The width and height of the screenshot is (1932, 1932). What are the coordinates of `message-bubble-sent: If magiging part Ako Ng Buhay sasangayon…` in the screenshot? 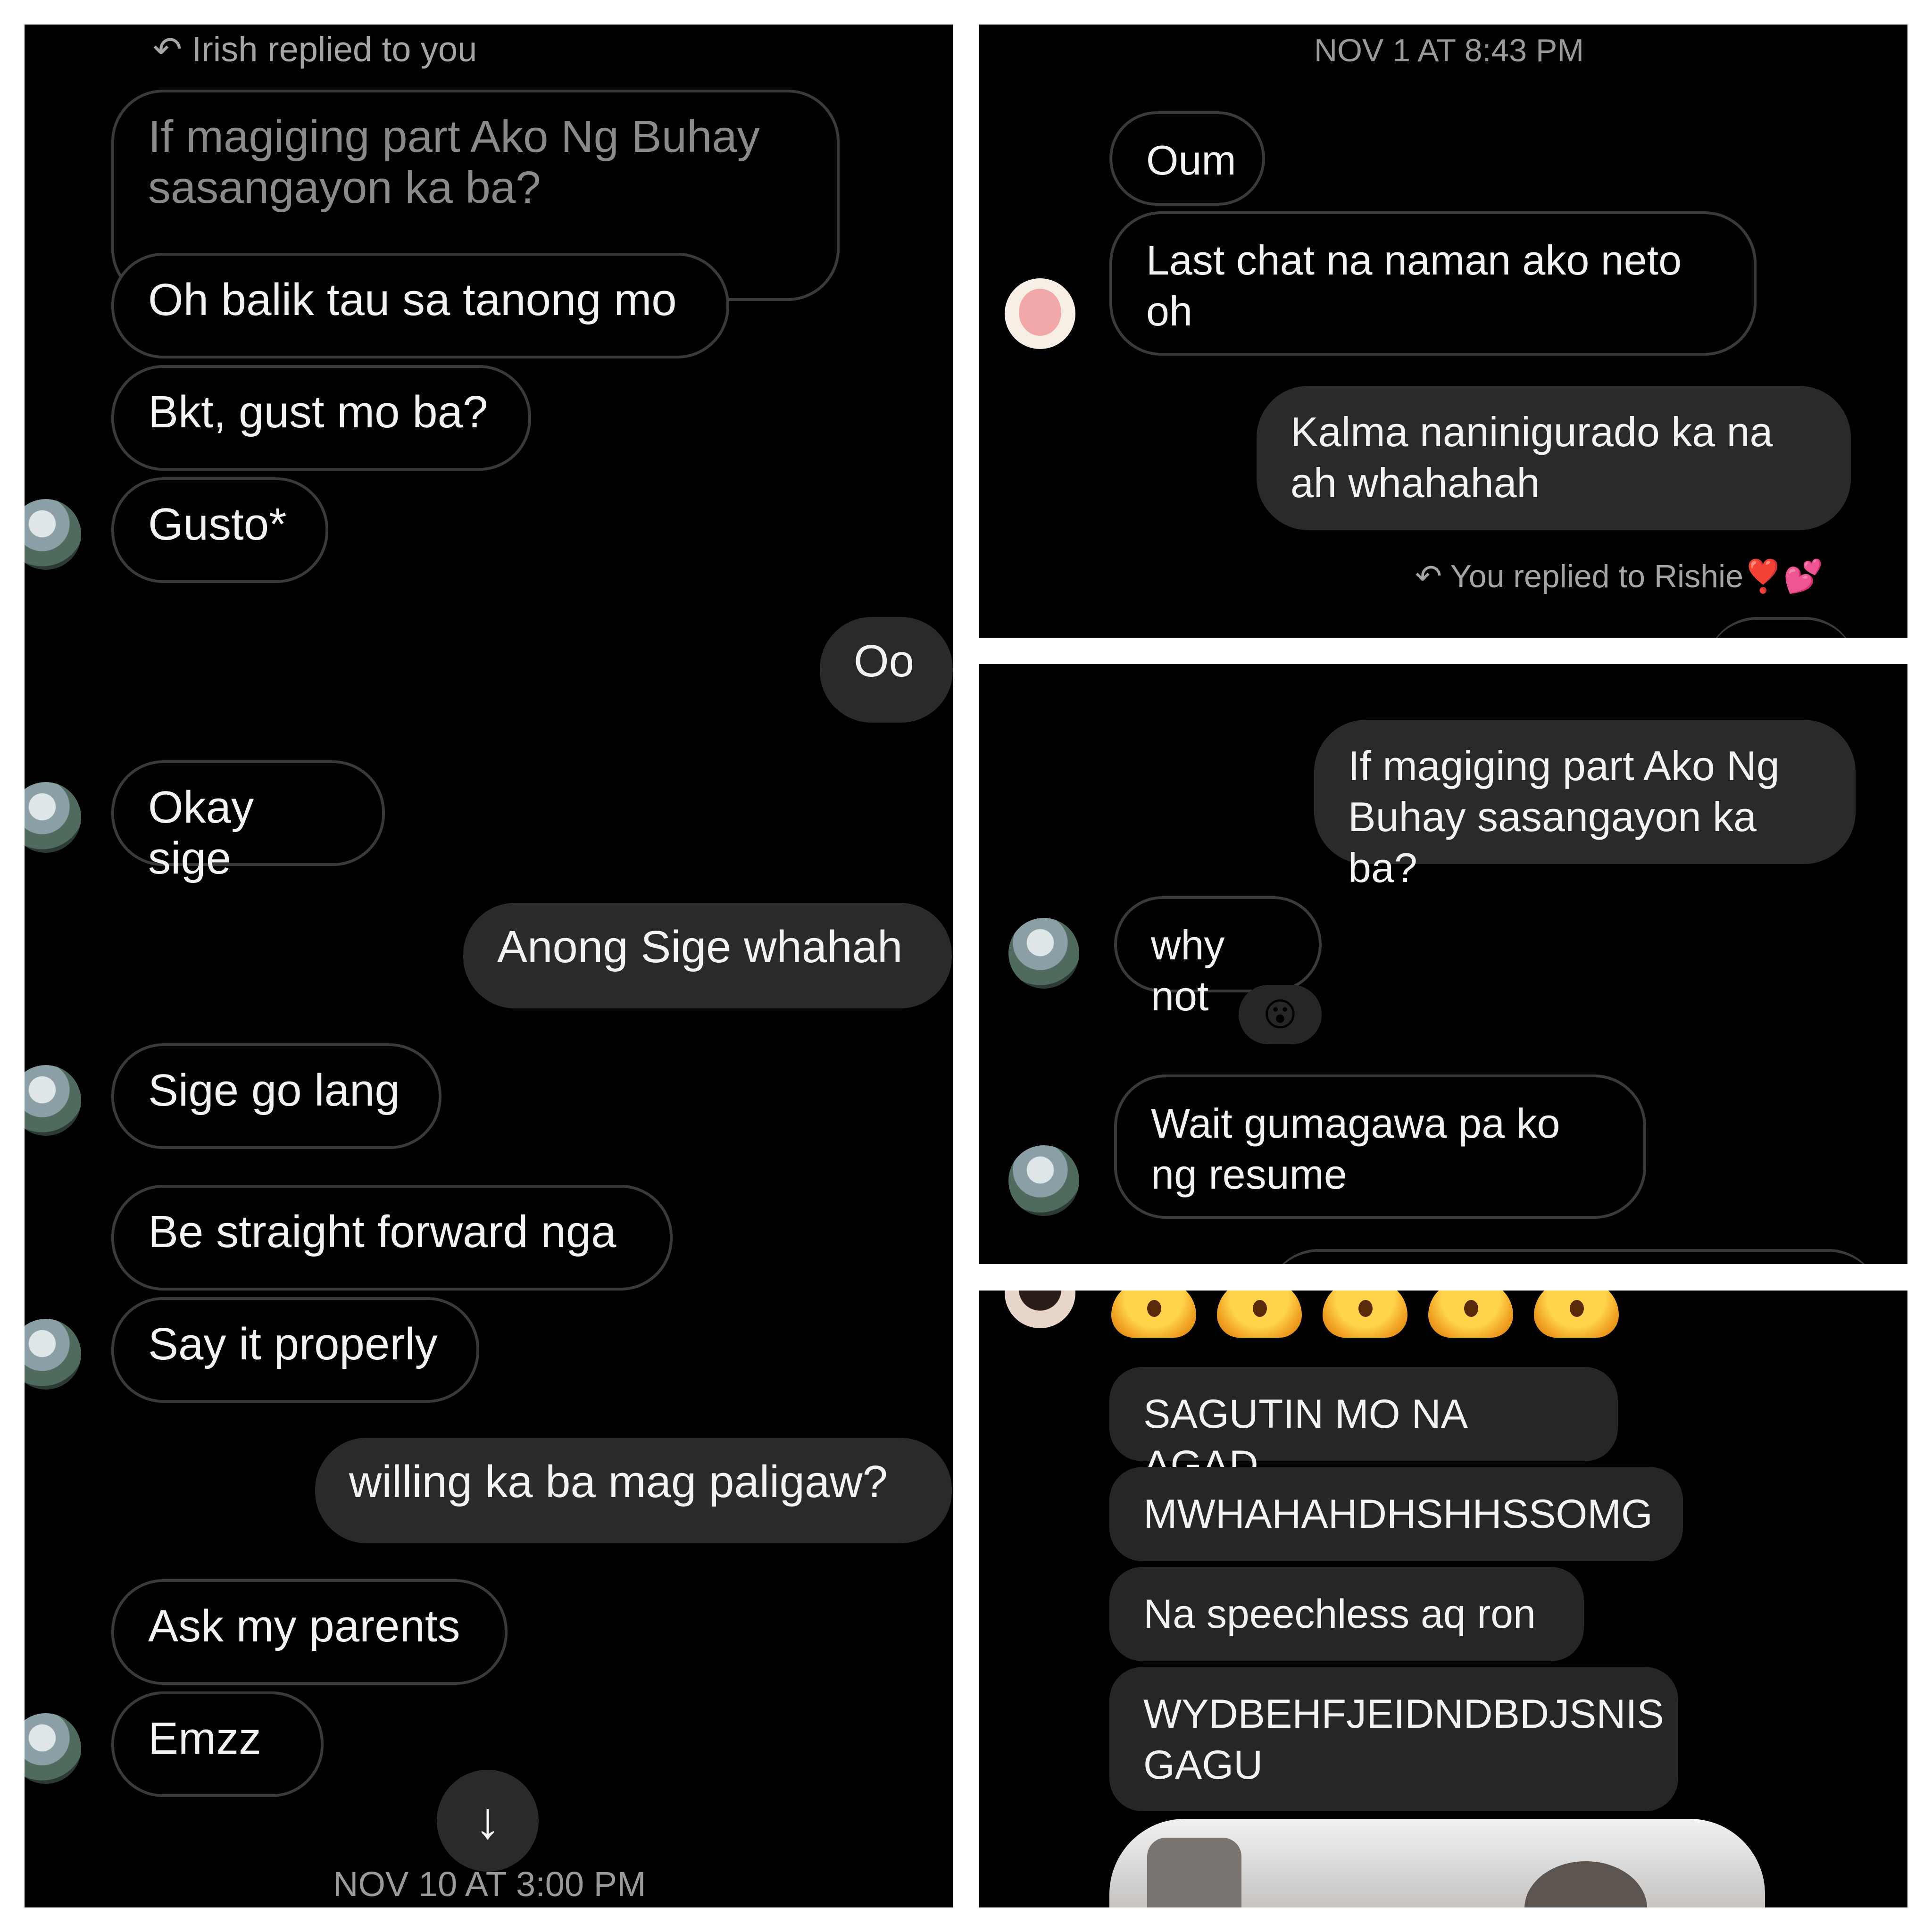 It's located at (1585, 806).